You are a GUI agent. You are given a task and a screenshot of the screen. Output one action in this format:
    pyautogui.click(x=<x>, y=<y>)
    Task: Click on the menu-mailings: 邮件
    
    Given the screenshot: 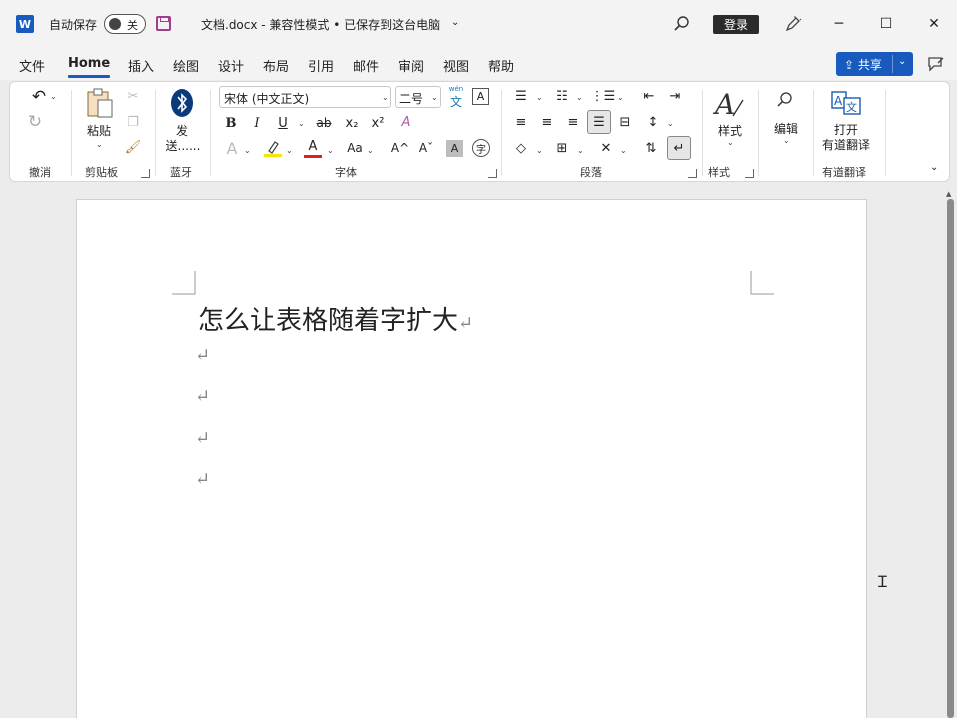 What is the action you would take?
    pyautogui.click(x=366, y=65)
    